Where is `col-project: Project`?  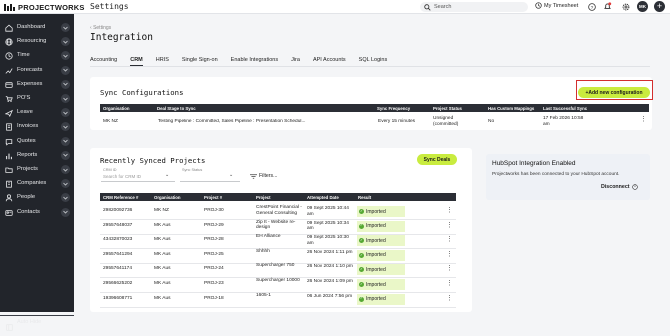
col-project: Project is located at coordinates (263, 197).